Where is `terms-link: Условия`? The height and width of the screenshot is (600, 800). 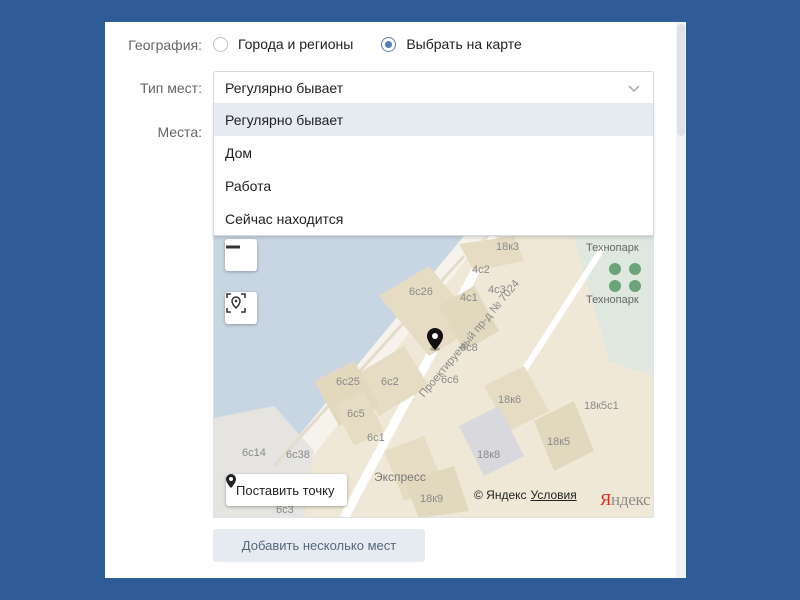 terms-link: Условия is located at coordinates (554, 495).